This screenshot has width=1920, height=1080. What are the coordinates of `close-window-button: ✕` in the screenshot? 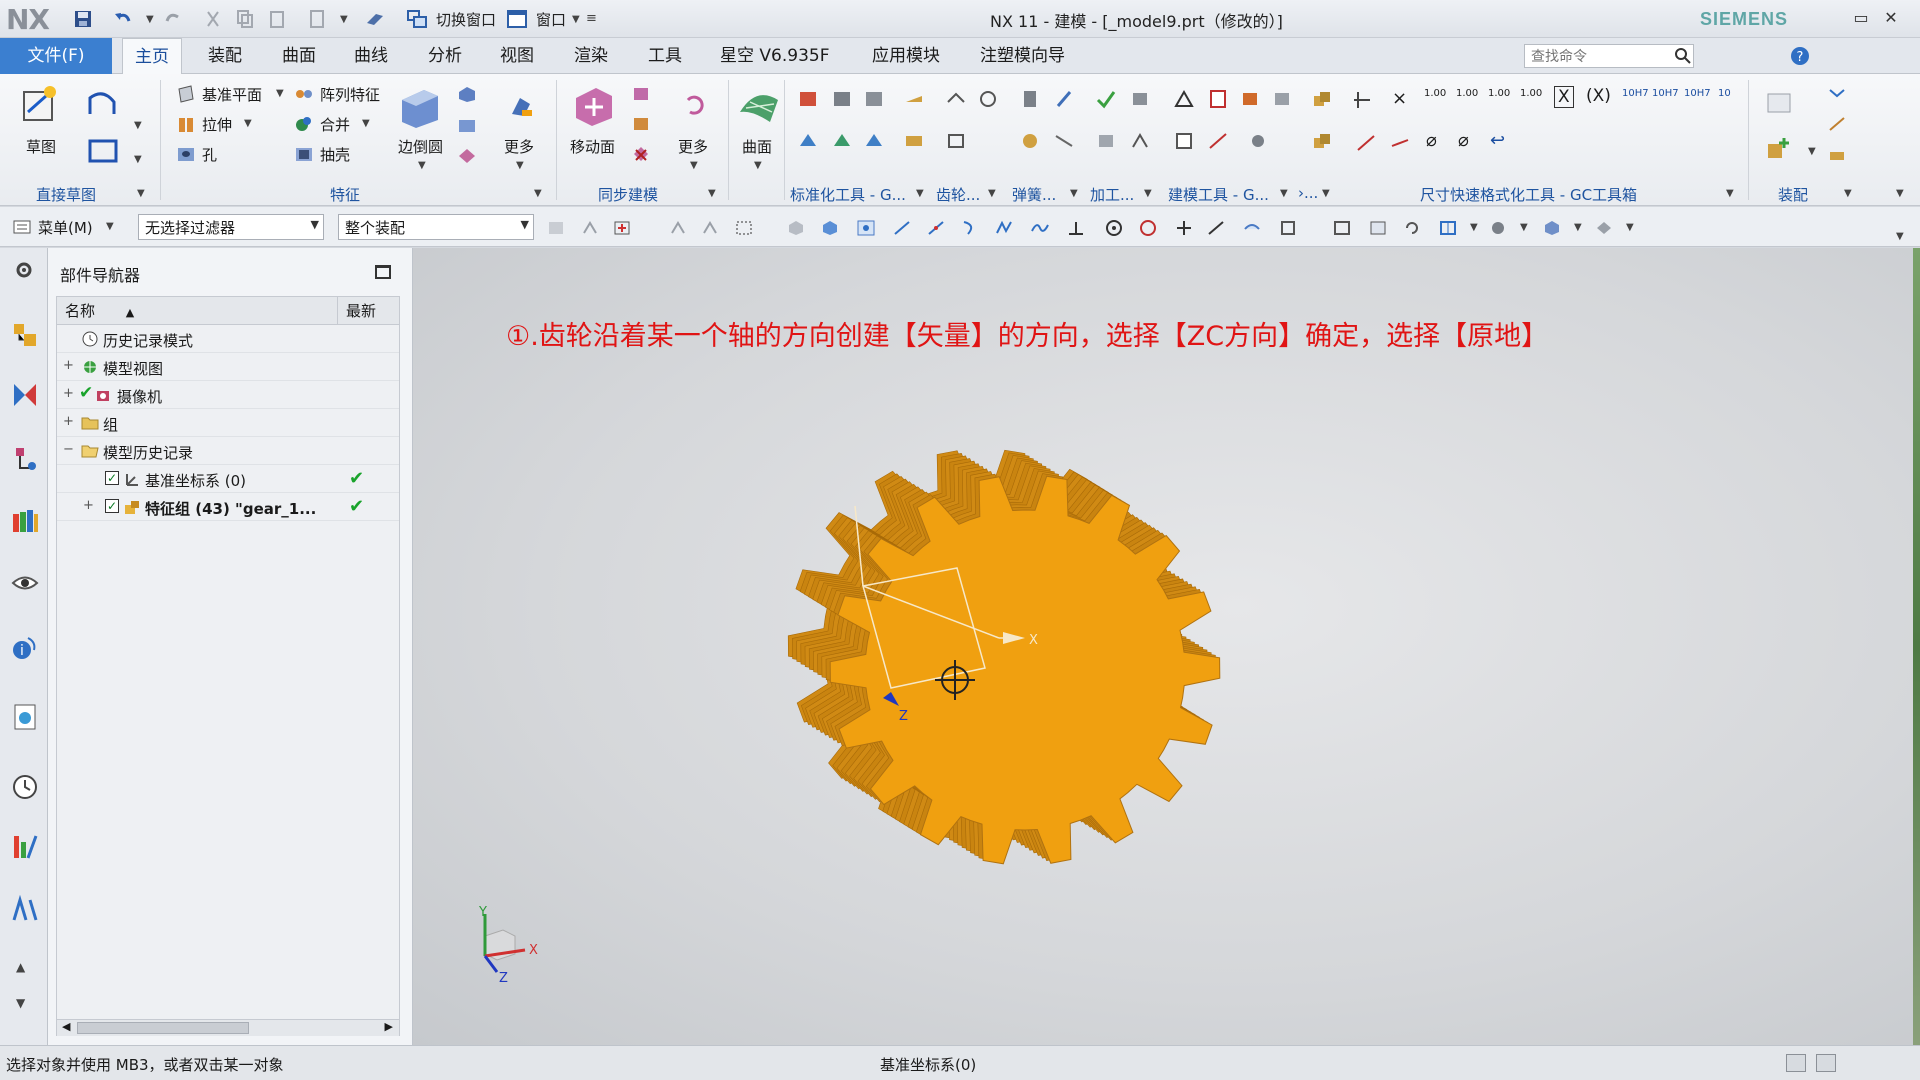 It's located at (1891, 18).